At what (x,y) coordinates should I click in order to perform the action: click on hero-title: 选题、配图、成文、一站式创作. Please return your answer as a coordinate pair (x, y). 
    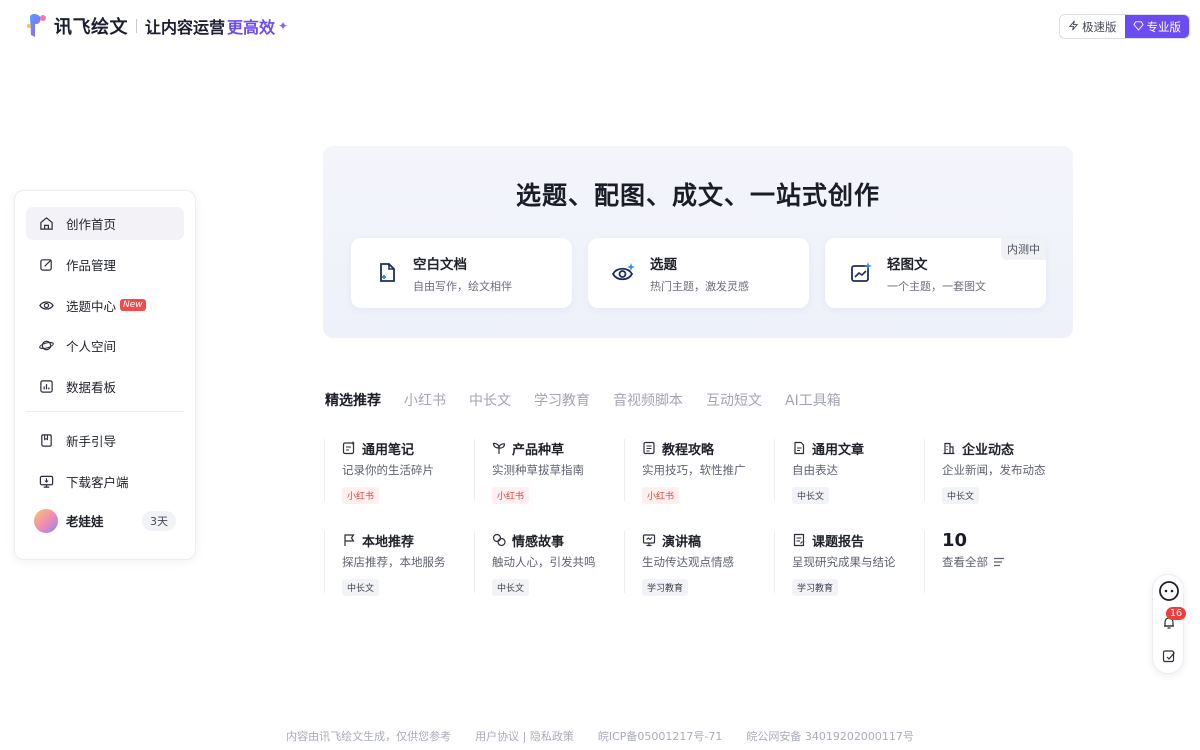
    Looking at the image, I should click on (697, 195).